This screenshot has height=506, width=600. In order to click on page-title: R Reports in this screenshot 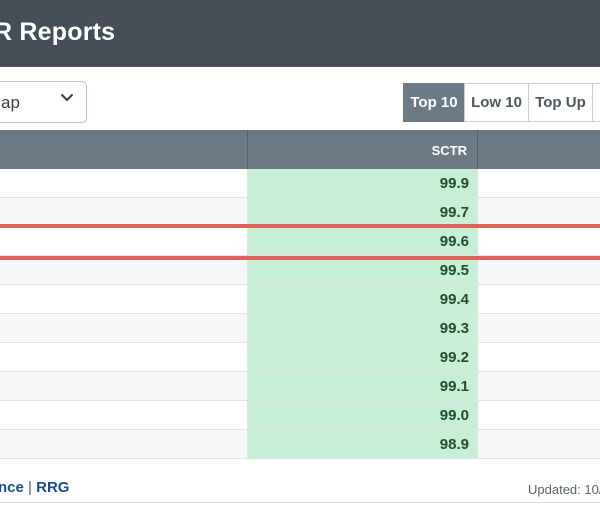, I will do `click(58, 32)`.